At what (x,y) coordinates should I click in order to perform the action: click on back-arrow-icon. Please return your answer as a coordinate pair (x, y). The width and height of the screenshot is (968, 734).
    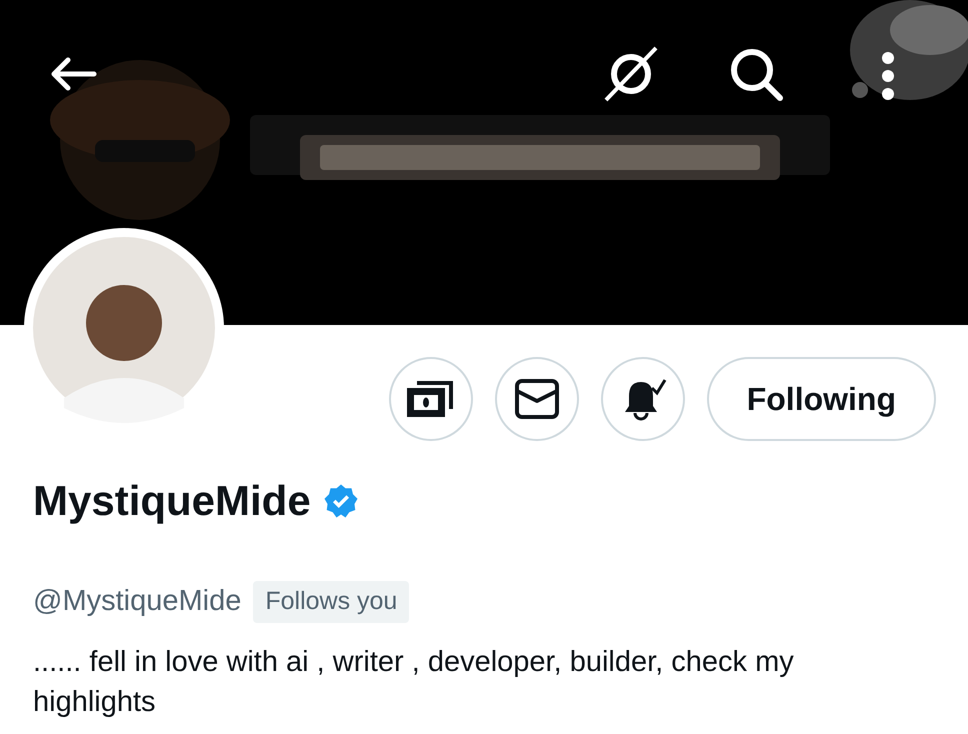
    Looking at the image, I should click on (74, 74).